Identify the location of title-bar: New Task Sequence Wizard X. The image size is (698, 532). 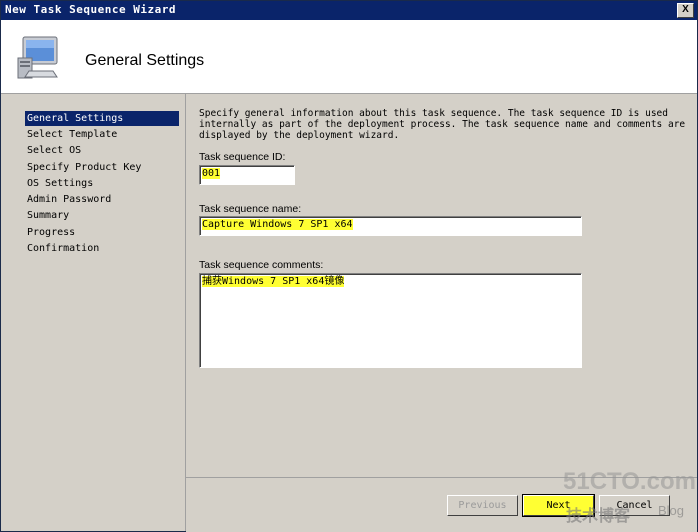
(349, 10).